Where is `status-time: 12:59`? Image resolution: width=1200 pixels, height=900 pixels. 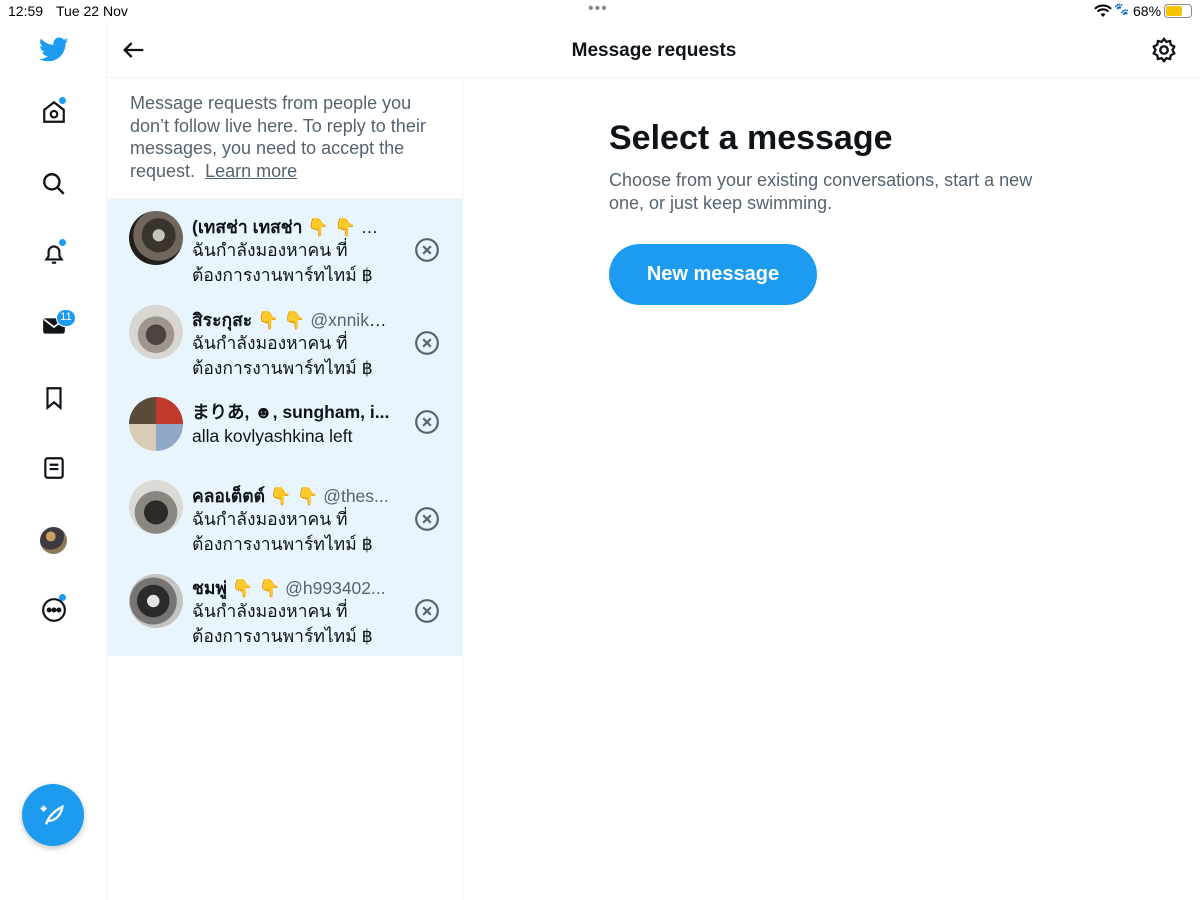
status-time: 12:59 is located at coordinates (26, 11).